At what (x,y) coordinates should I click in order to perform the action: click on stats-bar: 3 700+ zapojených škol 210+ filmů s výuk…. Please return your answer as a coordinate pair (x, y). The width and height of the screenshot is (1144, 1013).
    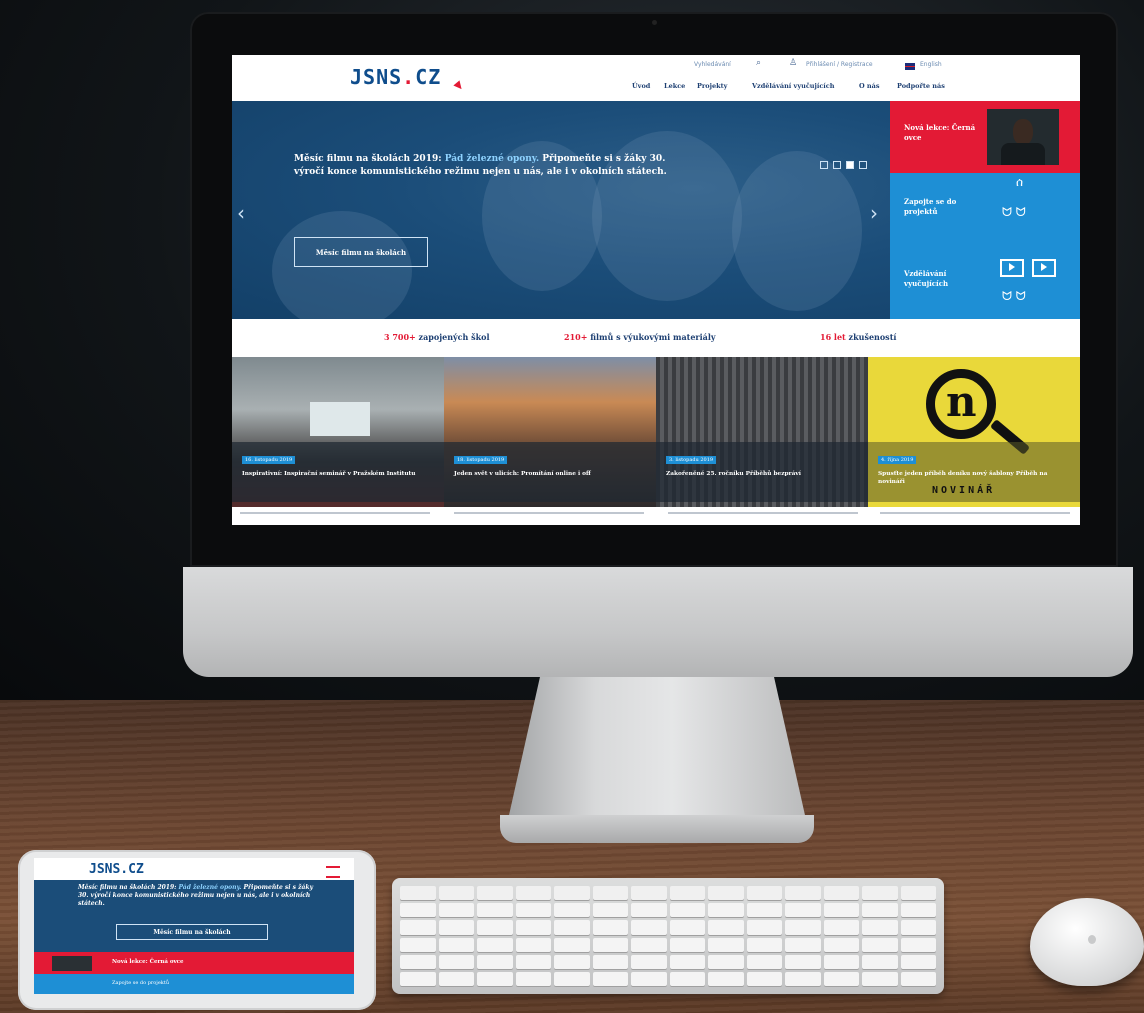
    Looking at the image, I should click on (656, 338).